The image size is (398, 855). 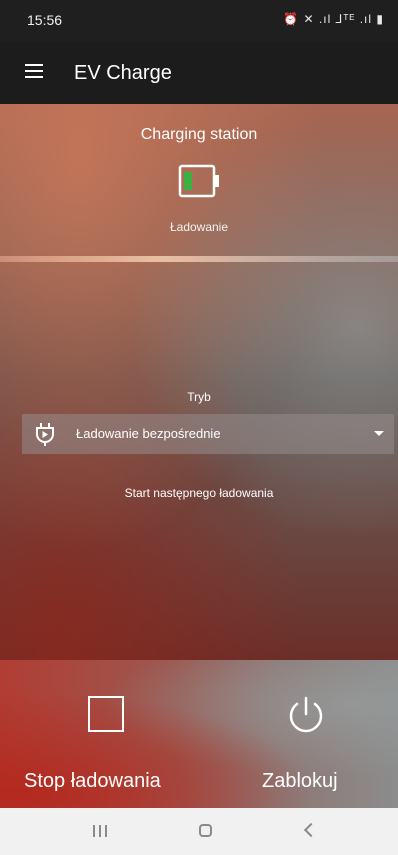 I want to click on system-nav-bar, so click(x=199, y=831).